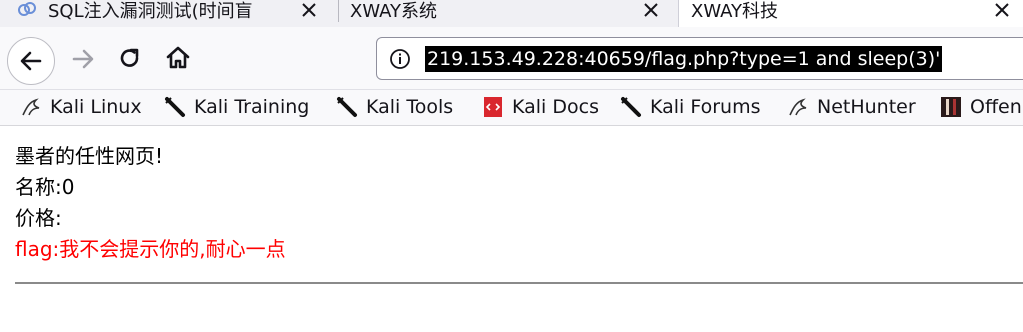 This screenshot has width=1023, height=332. I want to click on tab-title: SQL注入漏洞测试(时间盲, so click(150, 11).